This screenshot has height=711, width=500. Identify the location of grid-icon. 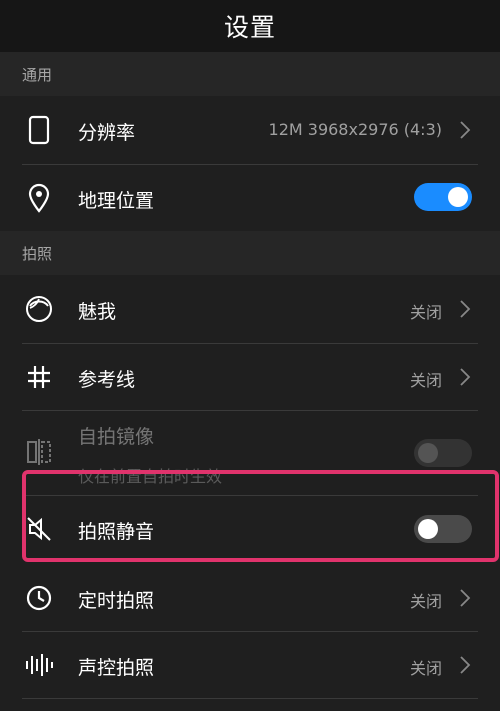
(39, 377).